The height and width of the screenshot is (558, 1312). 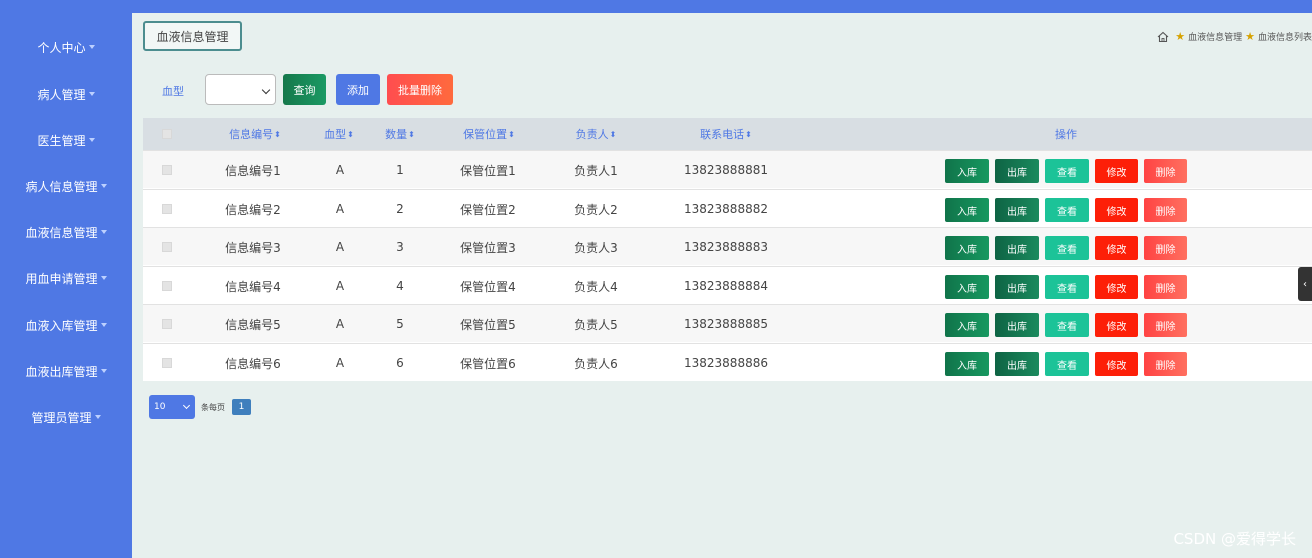 I want to click on home-icon, so click(x=1163, y=37).